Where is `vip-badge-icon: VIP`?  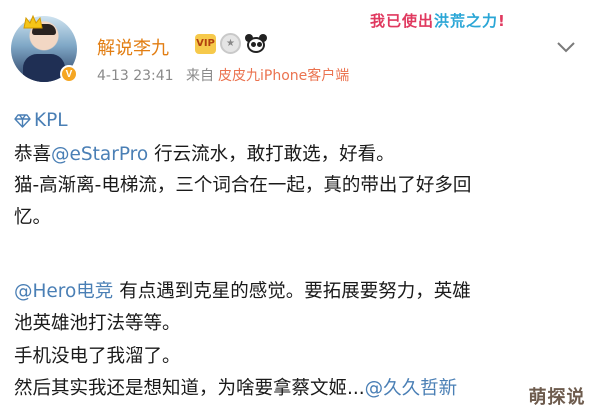 vip-badge-icon: VIP is located at coordinates (205, 43).